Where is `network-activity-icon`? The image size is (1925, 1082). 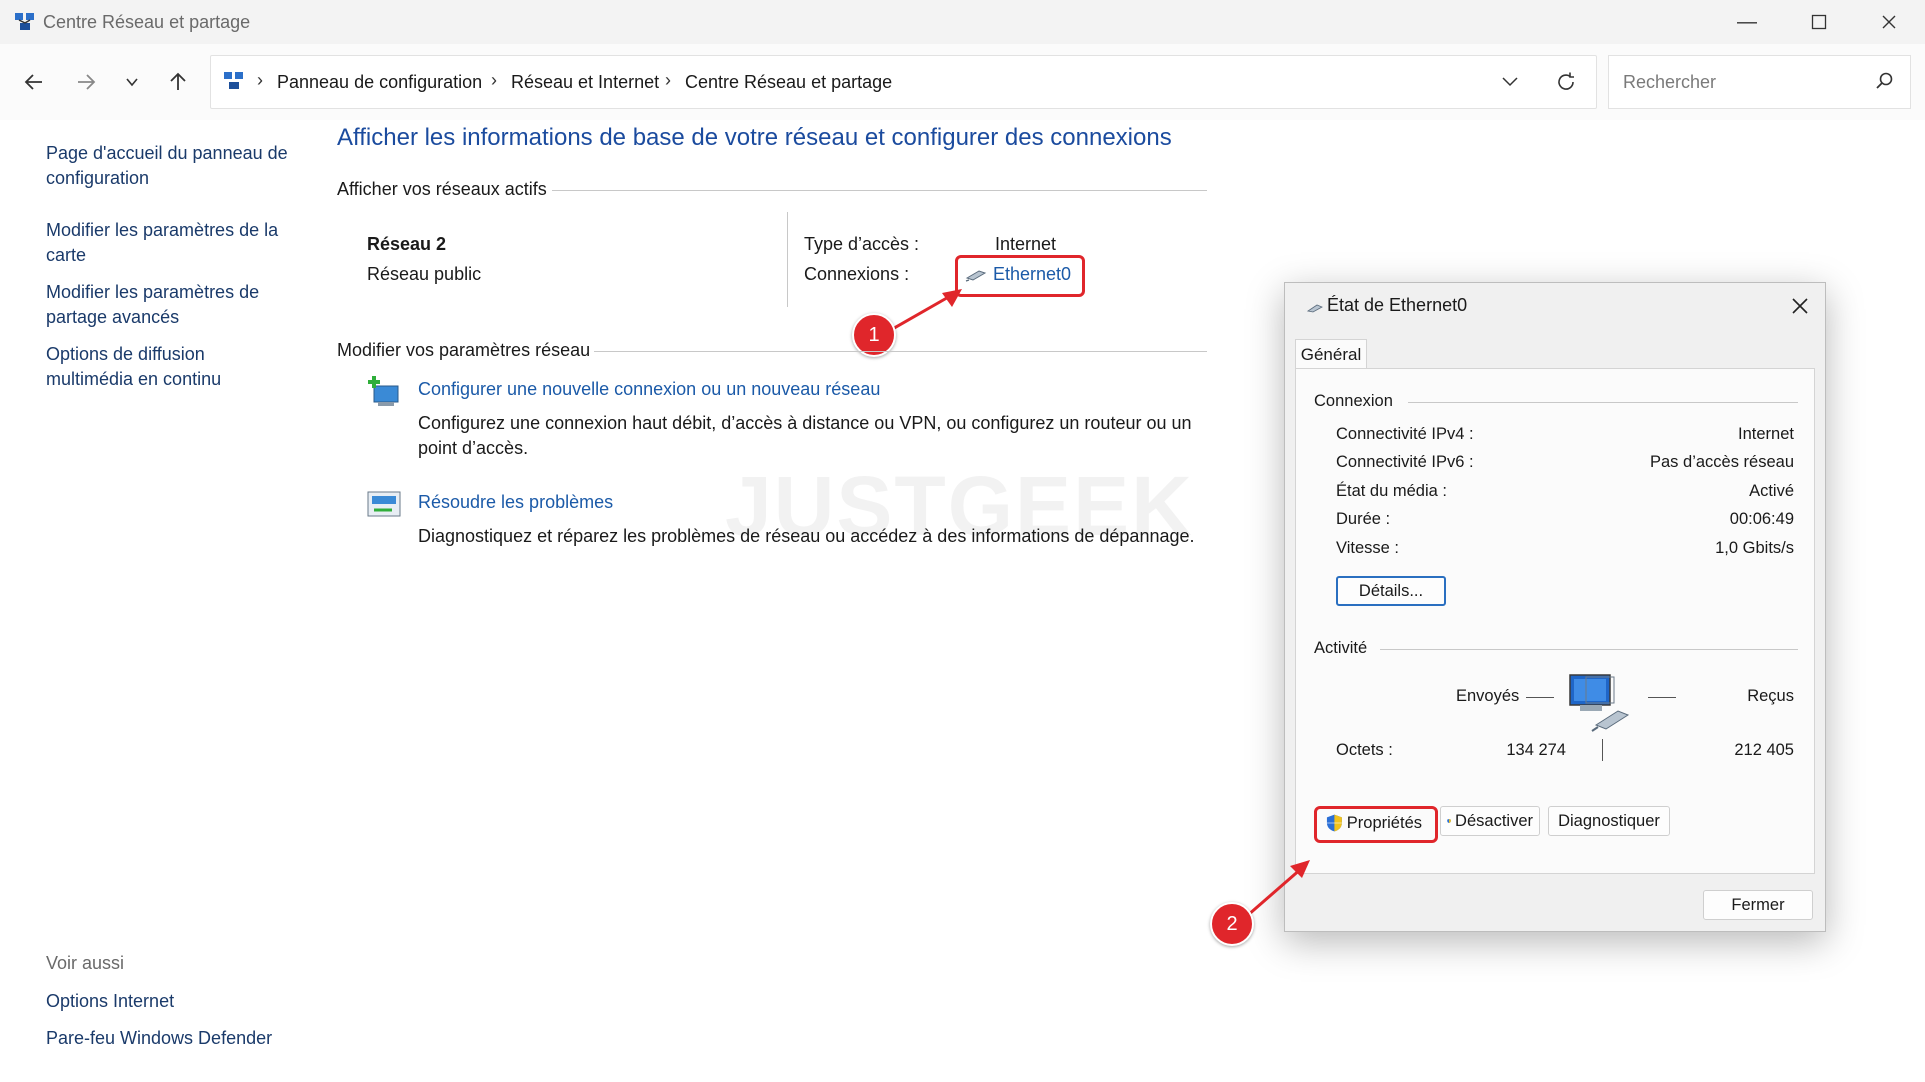 network-activity-icon is located at coordinates (1599, 703).